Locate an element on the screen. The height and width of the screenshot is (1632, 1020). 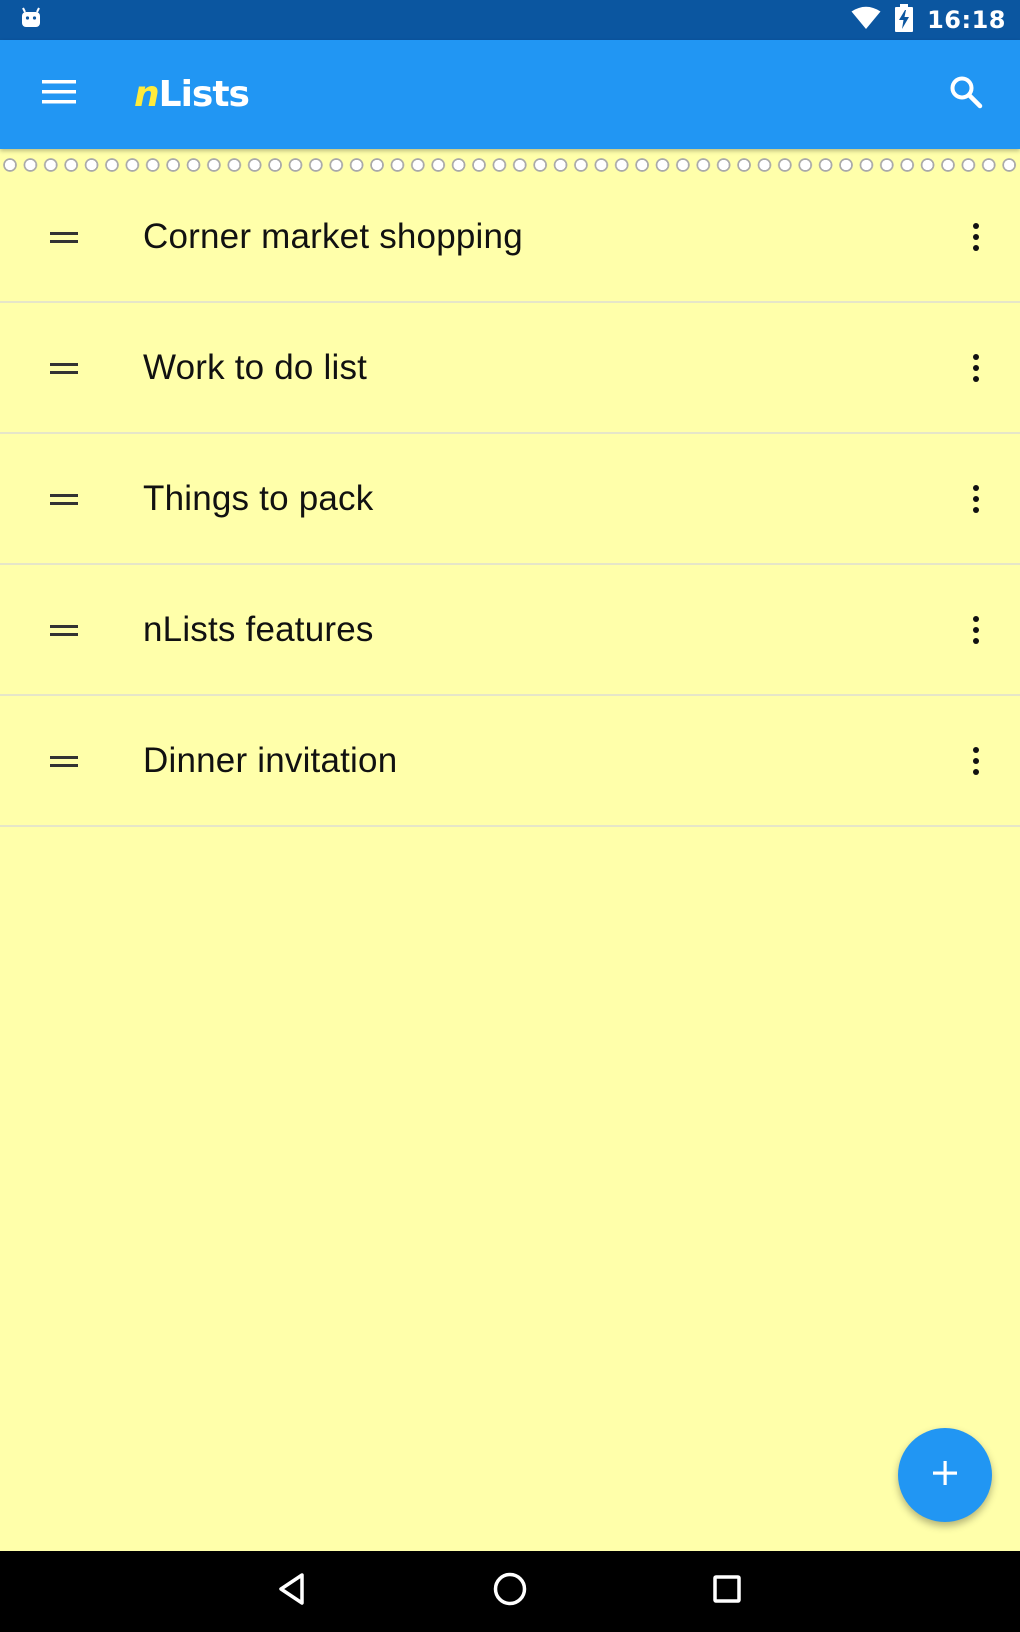
search-icon is located at coordinates (966, 94).